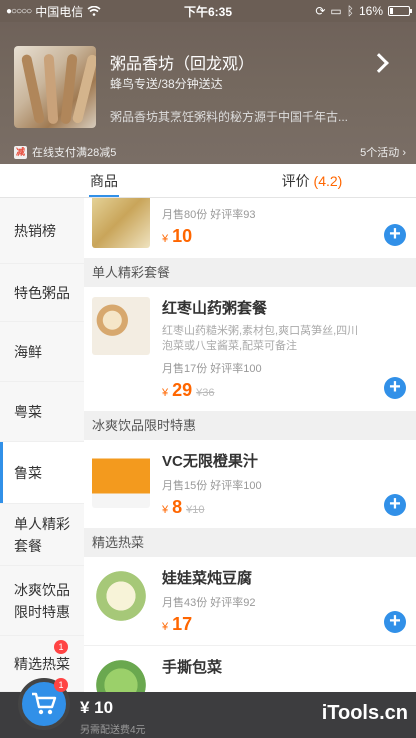 Image resolution: width=416 pixels, height=738 pixels. I want to click on food-item: 手撕包菜 ¥16, so click(250, 669).